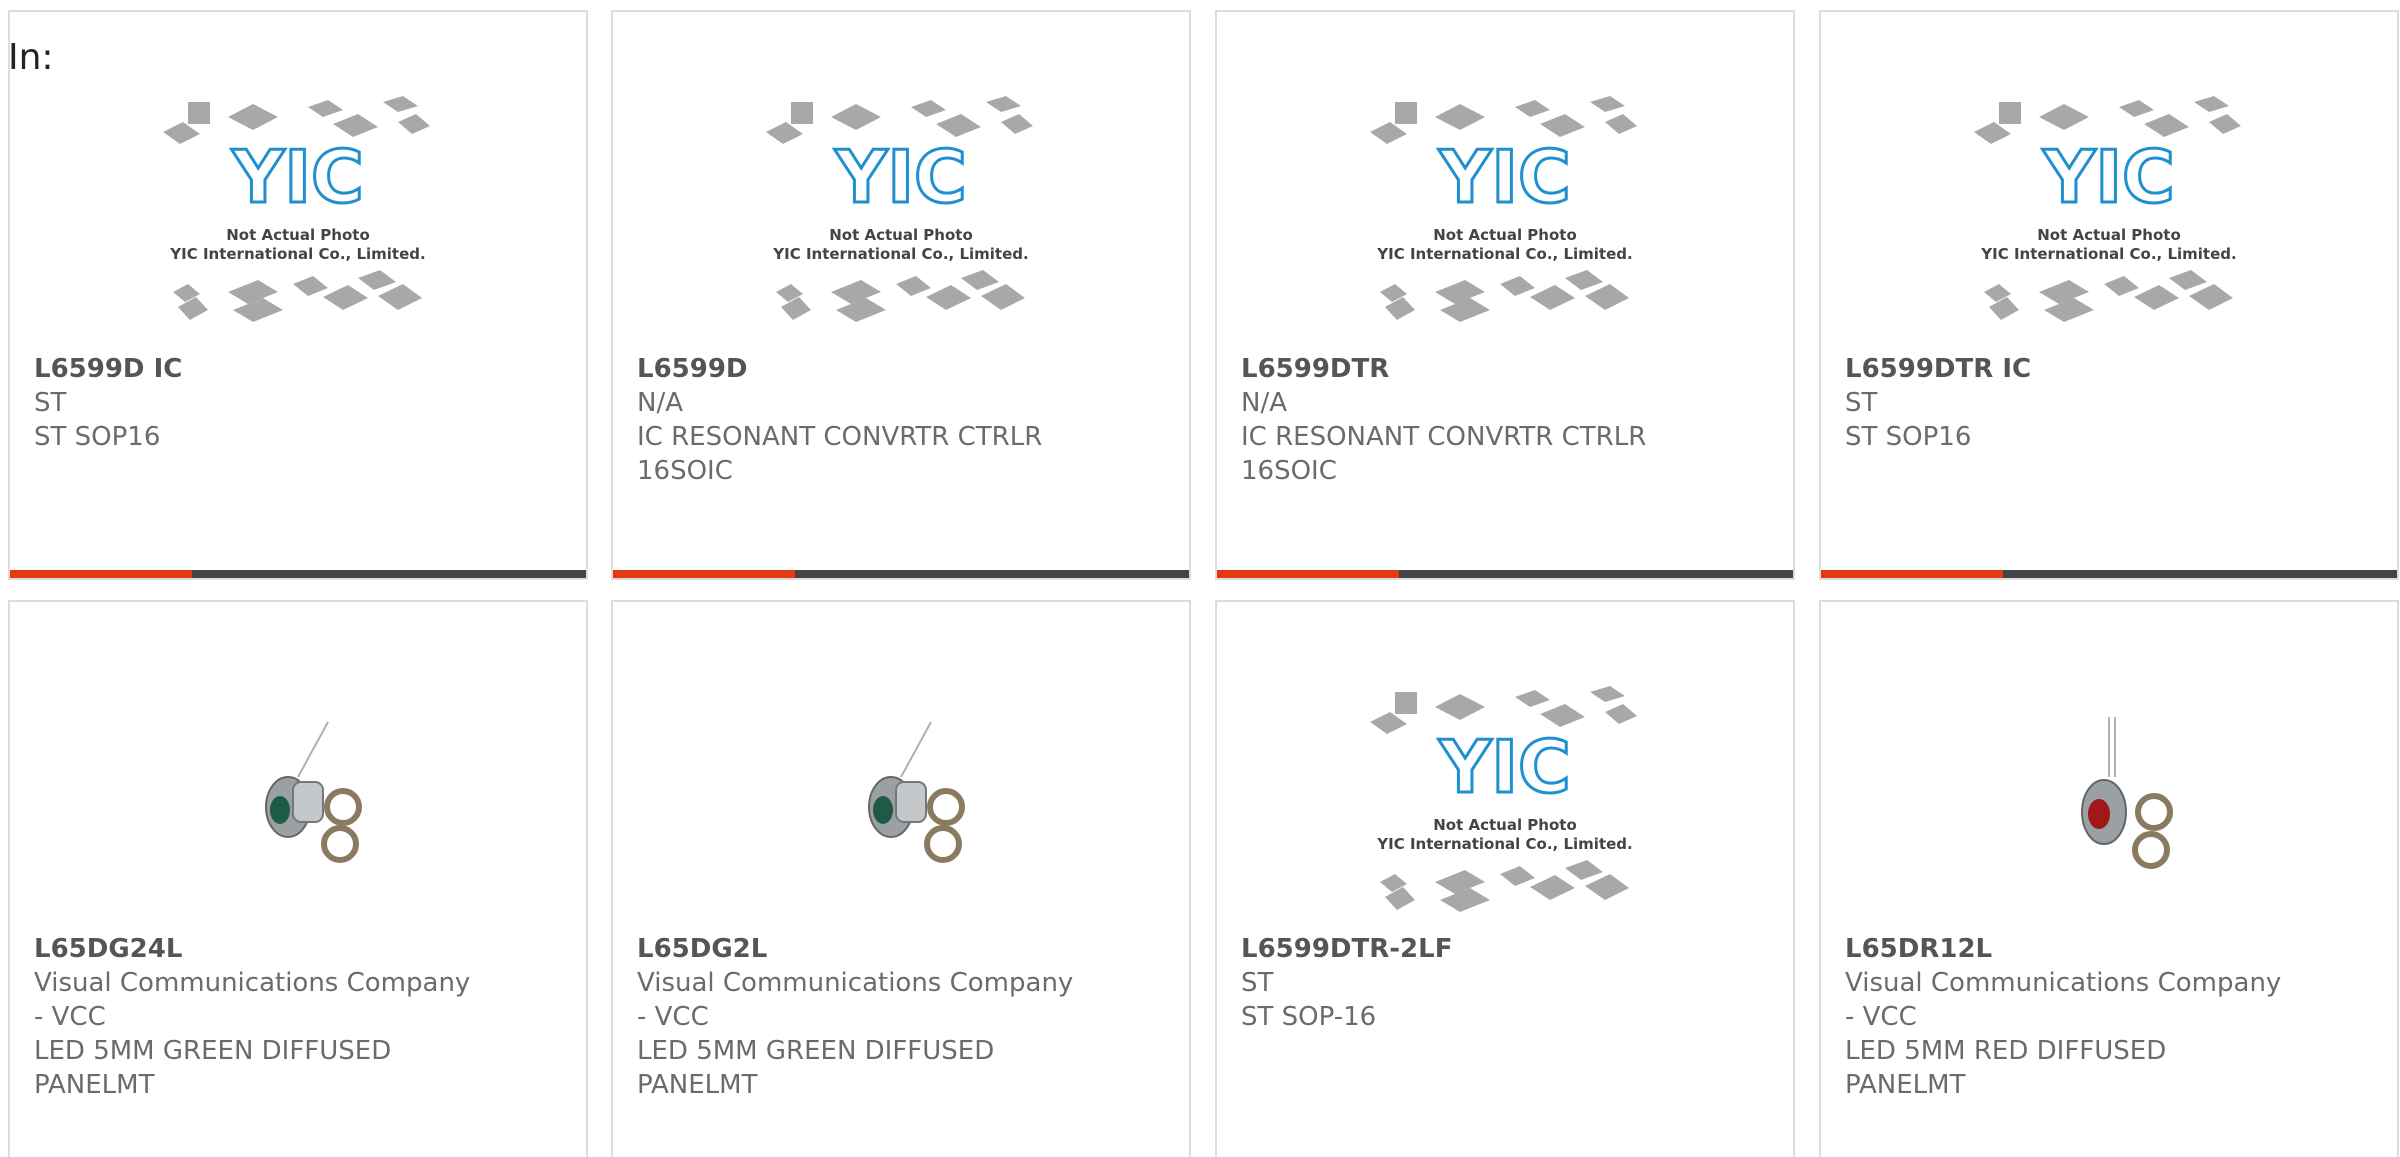 Image resolution: width=2400 pixels, height=1157 pixels. I want to click on part-number-link: L65DG2L, so click(903, 949).